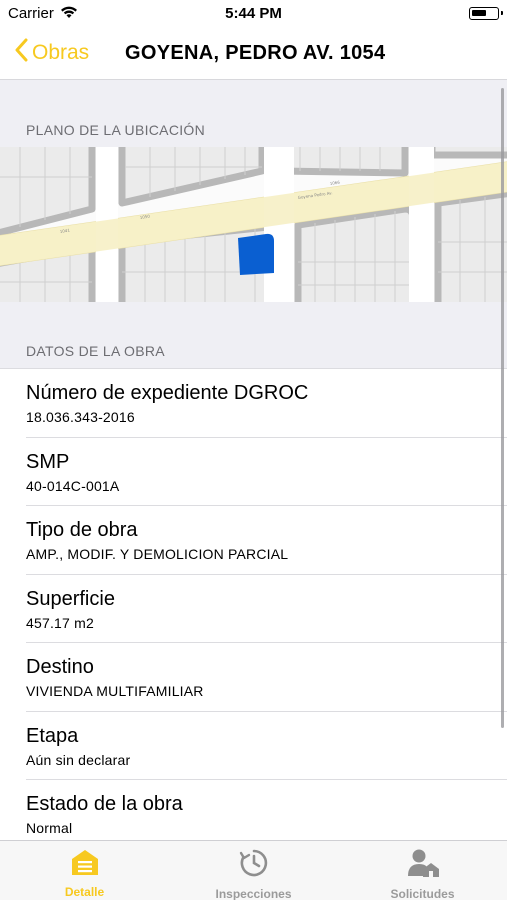 The image size is (507, 900). Describe the element at coordinates (253, 335) in the screenshot. I see `details-section-header: DATOS DE LA OBRA` at that location.